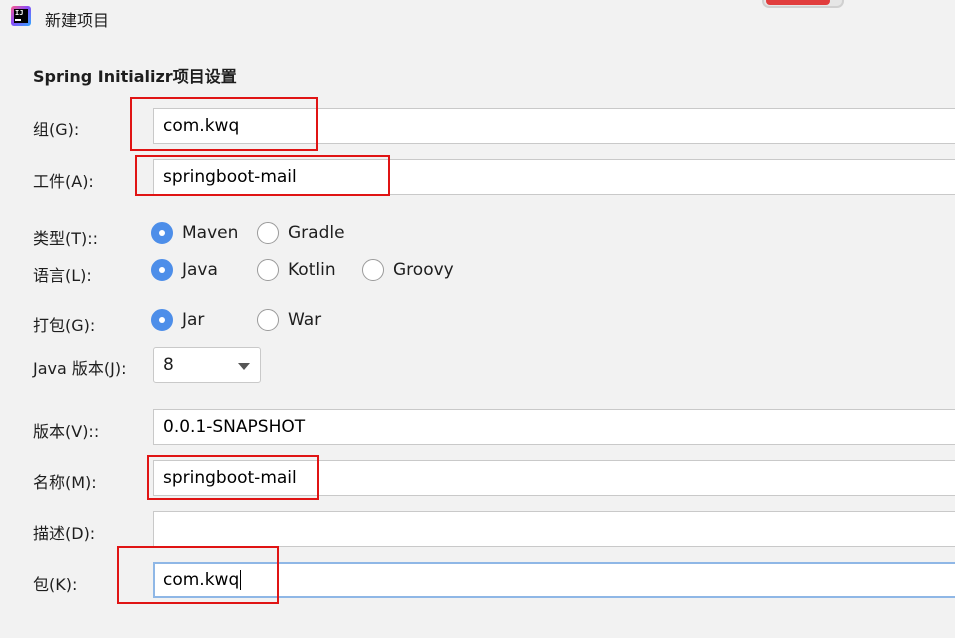 The height and width of the screenshot is (638, 955). Describe the element at coordinates (554, 427) in the screenshot. I see `version-input: 0.0.1-SNAPSHOT` at that location.